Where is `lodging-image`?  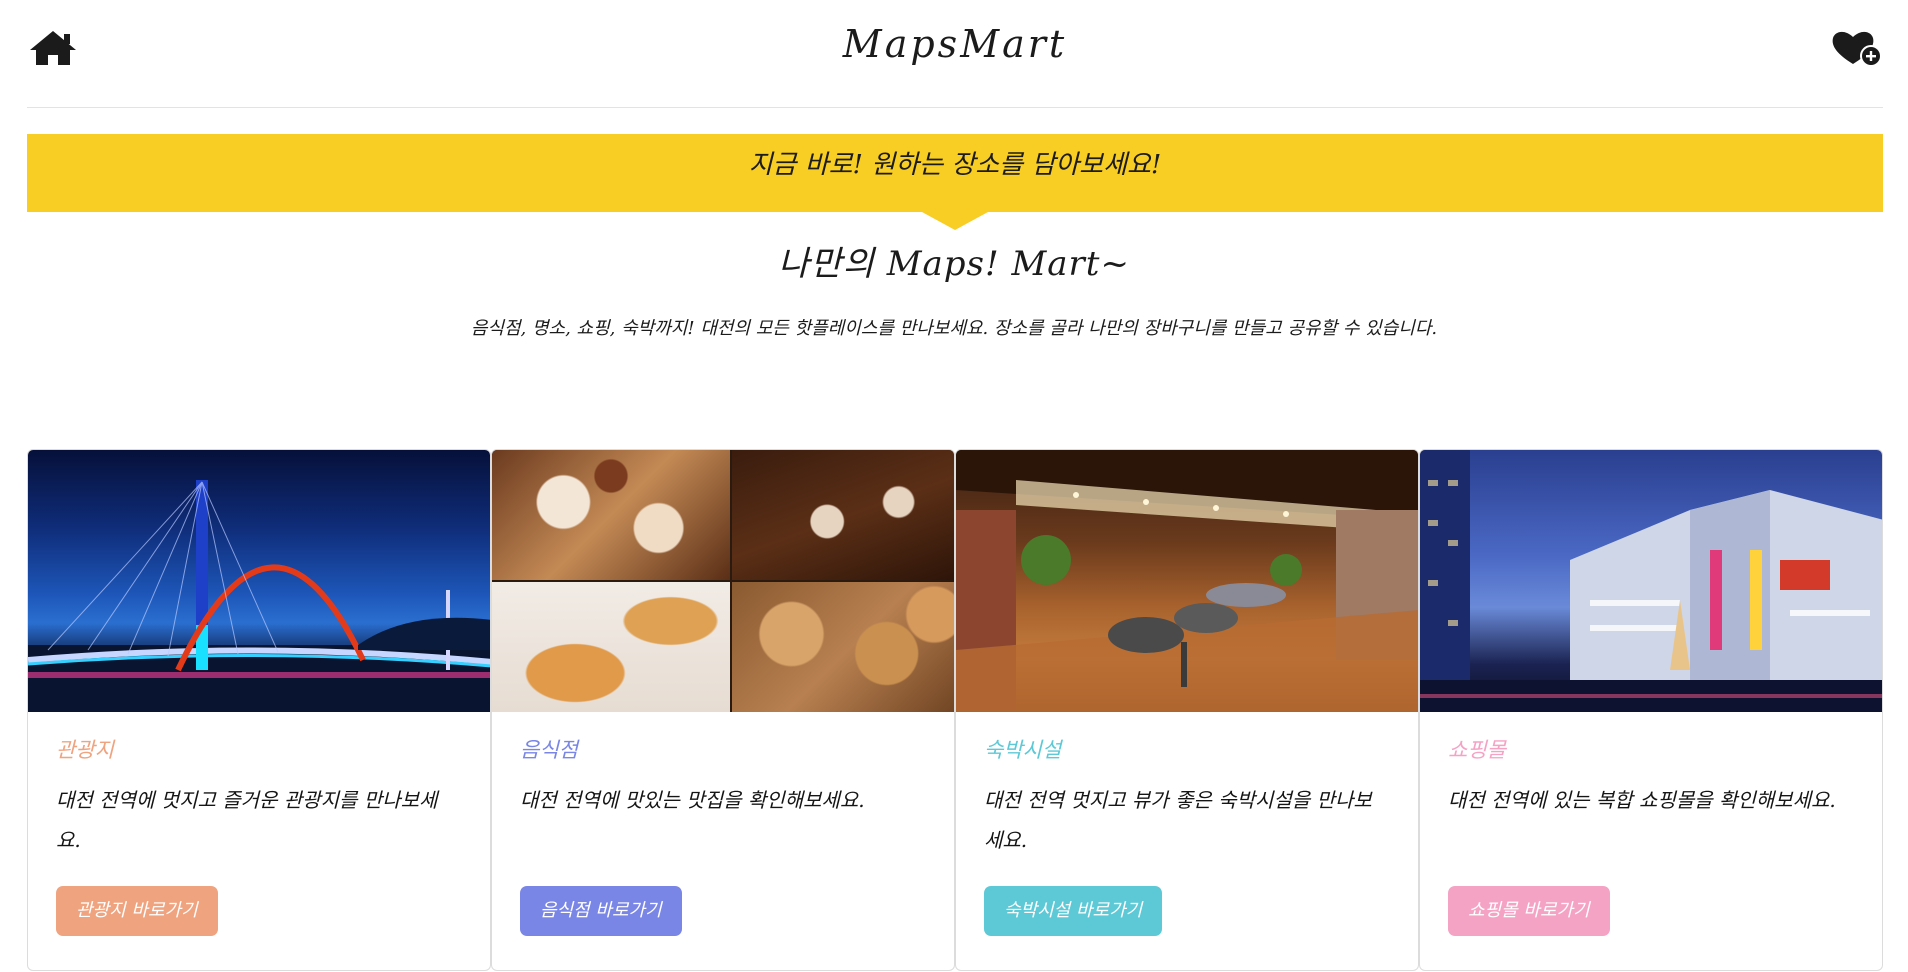 lodging-image is located at coordinates (1187, 581).